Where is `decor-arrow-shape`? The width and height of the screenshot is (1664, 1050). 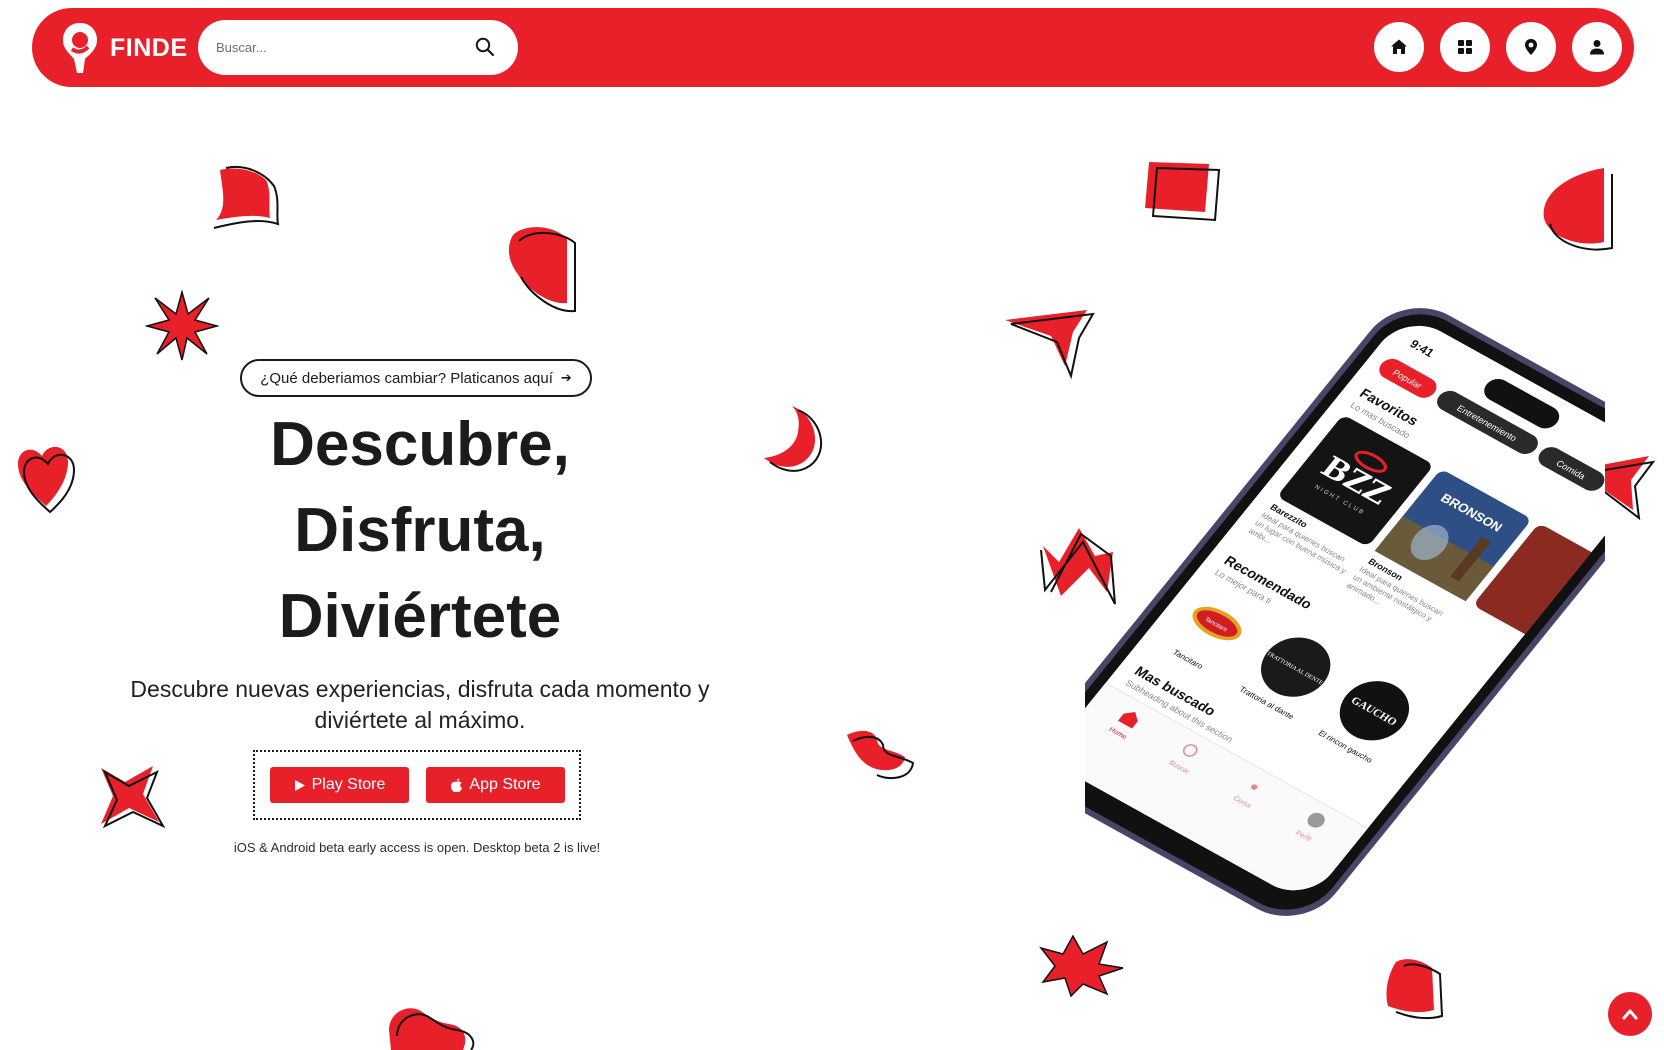
decor-arrow-shape is located at coordinates (1050, 345).